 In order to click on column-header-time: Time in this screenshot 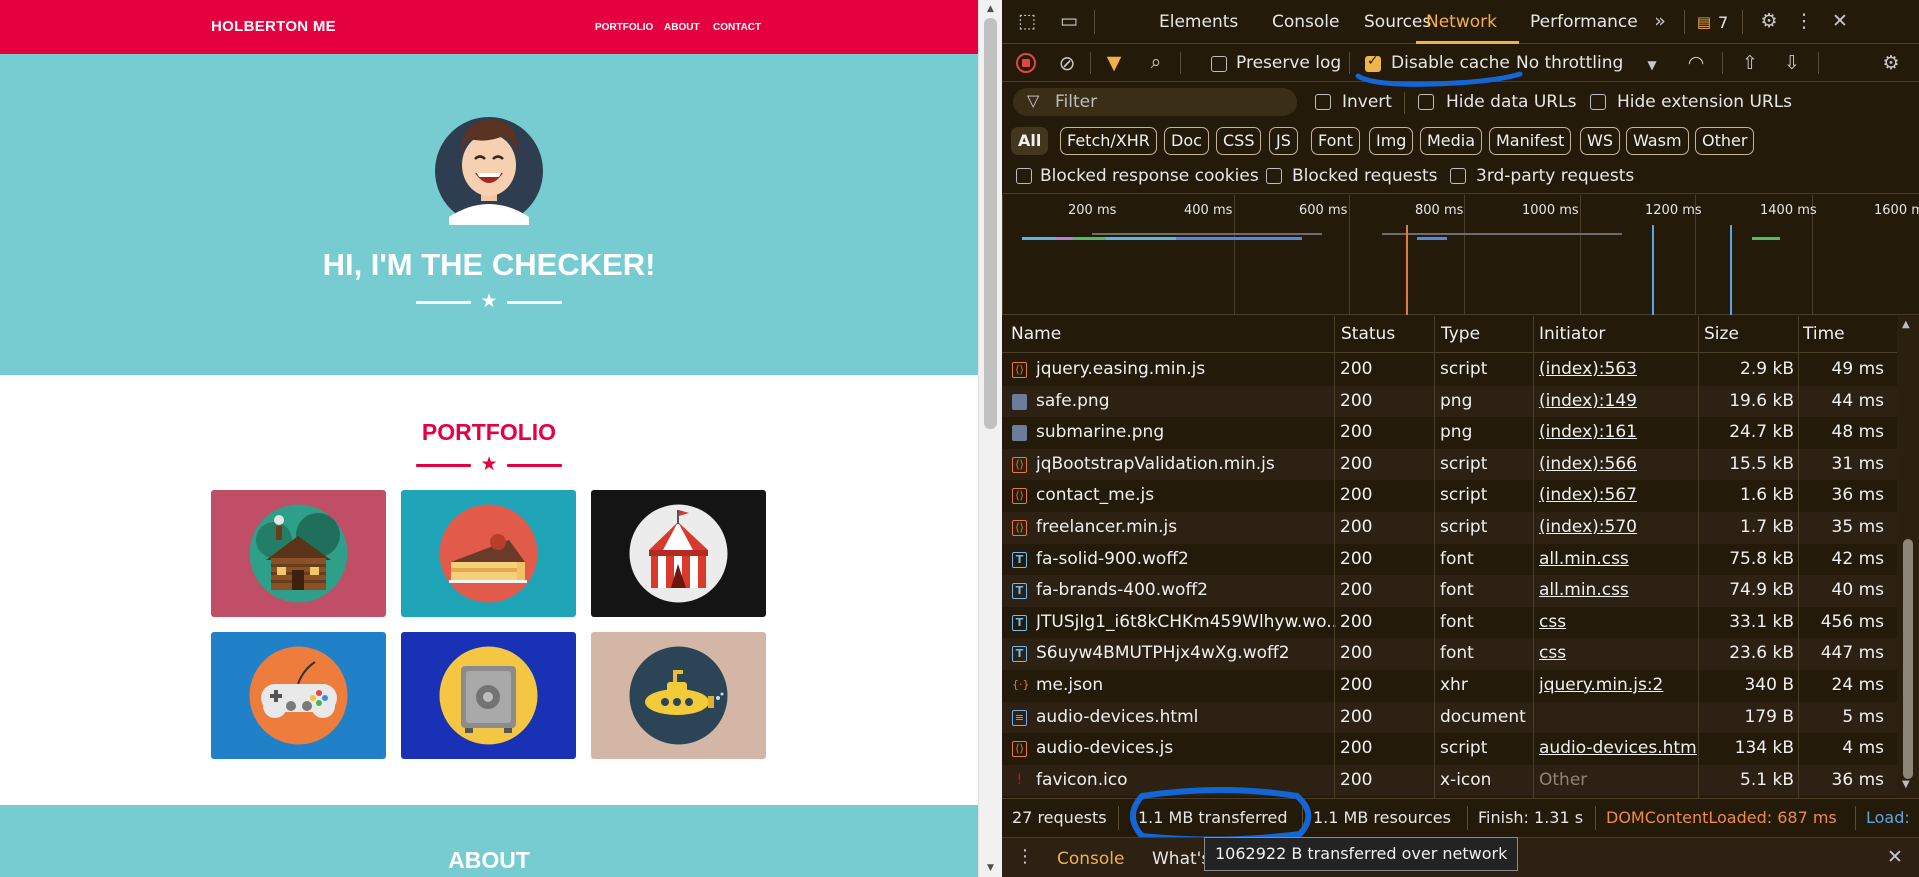, I will do `click(1824, 334)`.